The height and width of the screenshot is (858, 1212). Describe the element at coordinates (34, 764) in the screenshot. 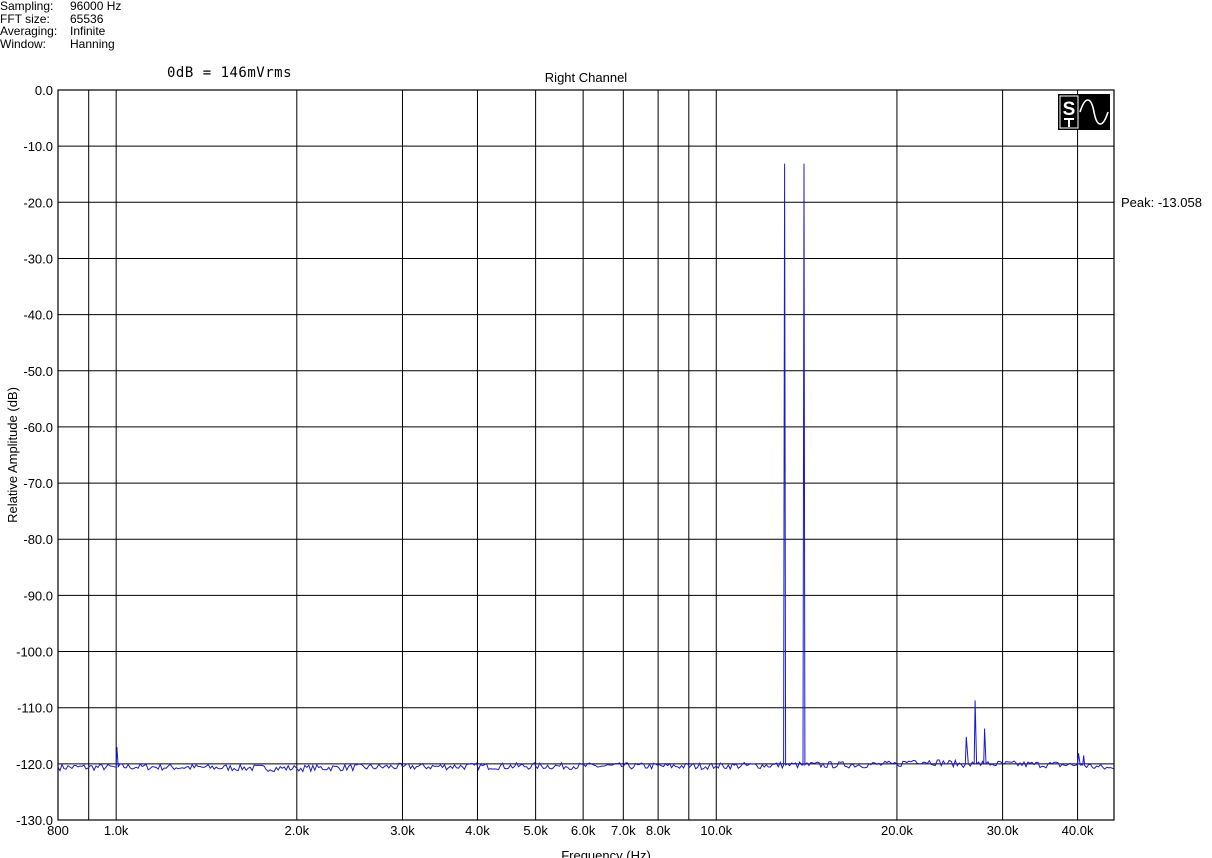

I see `y-tick-label: -120.0` at that location.